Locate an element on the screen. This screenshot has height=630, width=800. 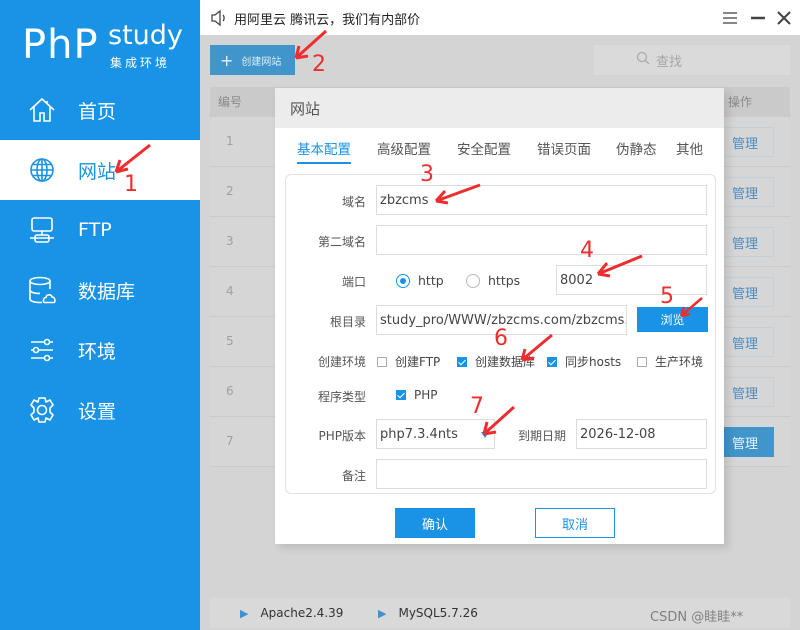
sidebar-item-ftp: FTP is located at coordinates (100, 230).